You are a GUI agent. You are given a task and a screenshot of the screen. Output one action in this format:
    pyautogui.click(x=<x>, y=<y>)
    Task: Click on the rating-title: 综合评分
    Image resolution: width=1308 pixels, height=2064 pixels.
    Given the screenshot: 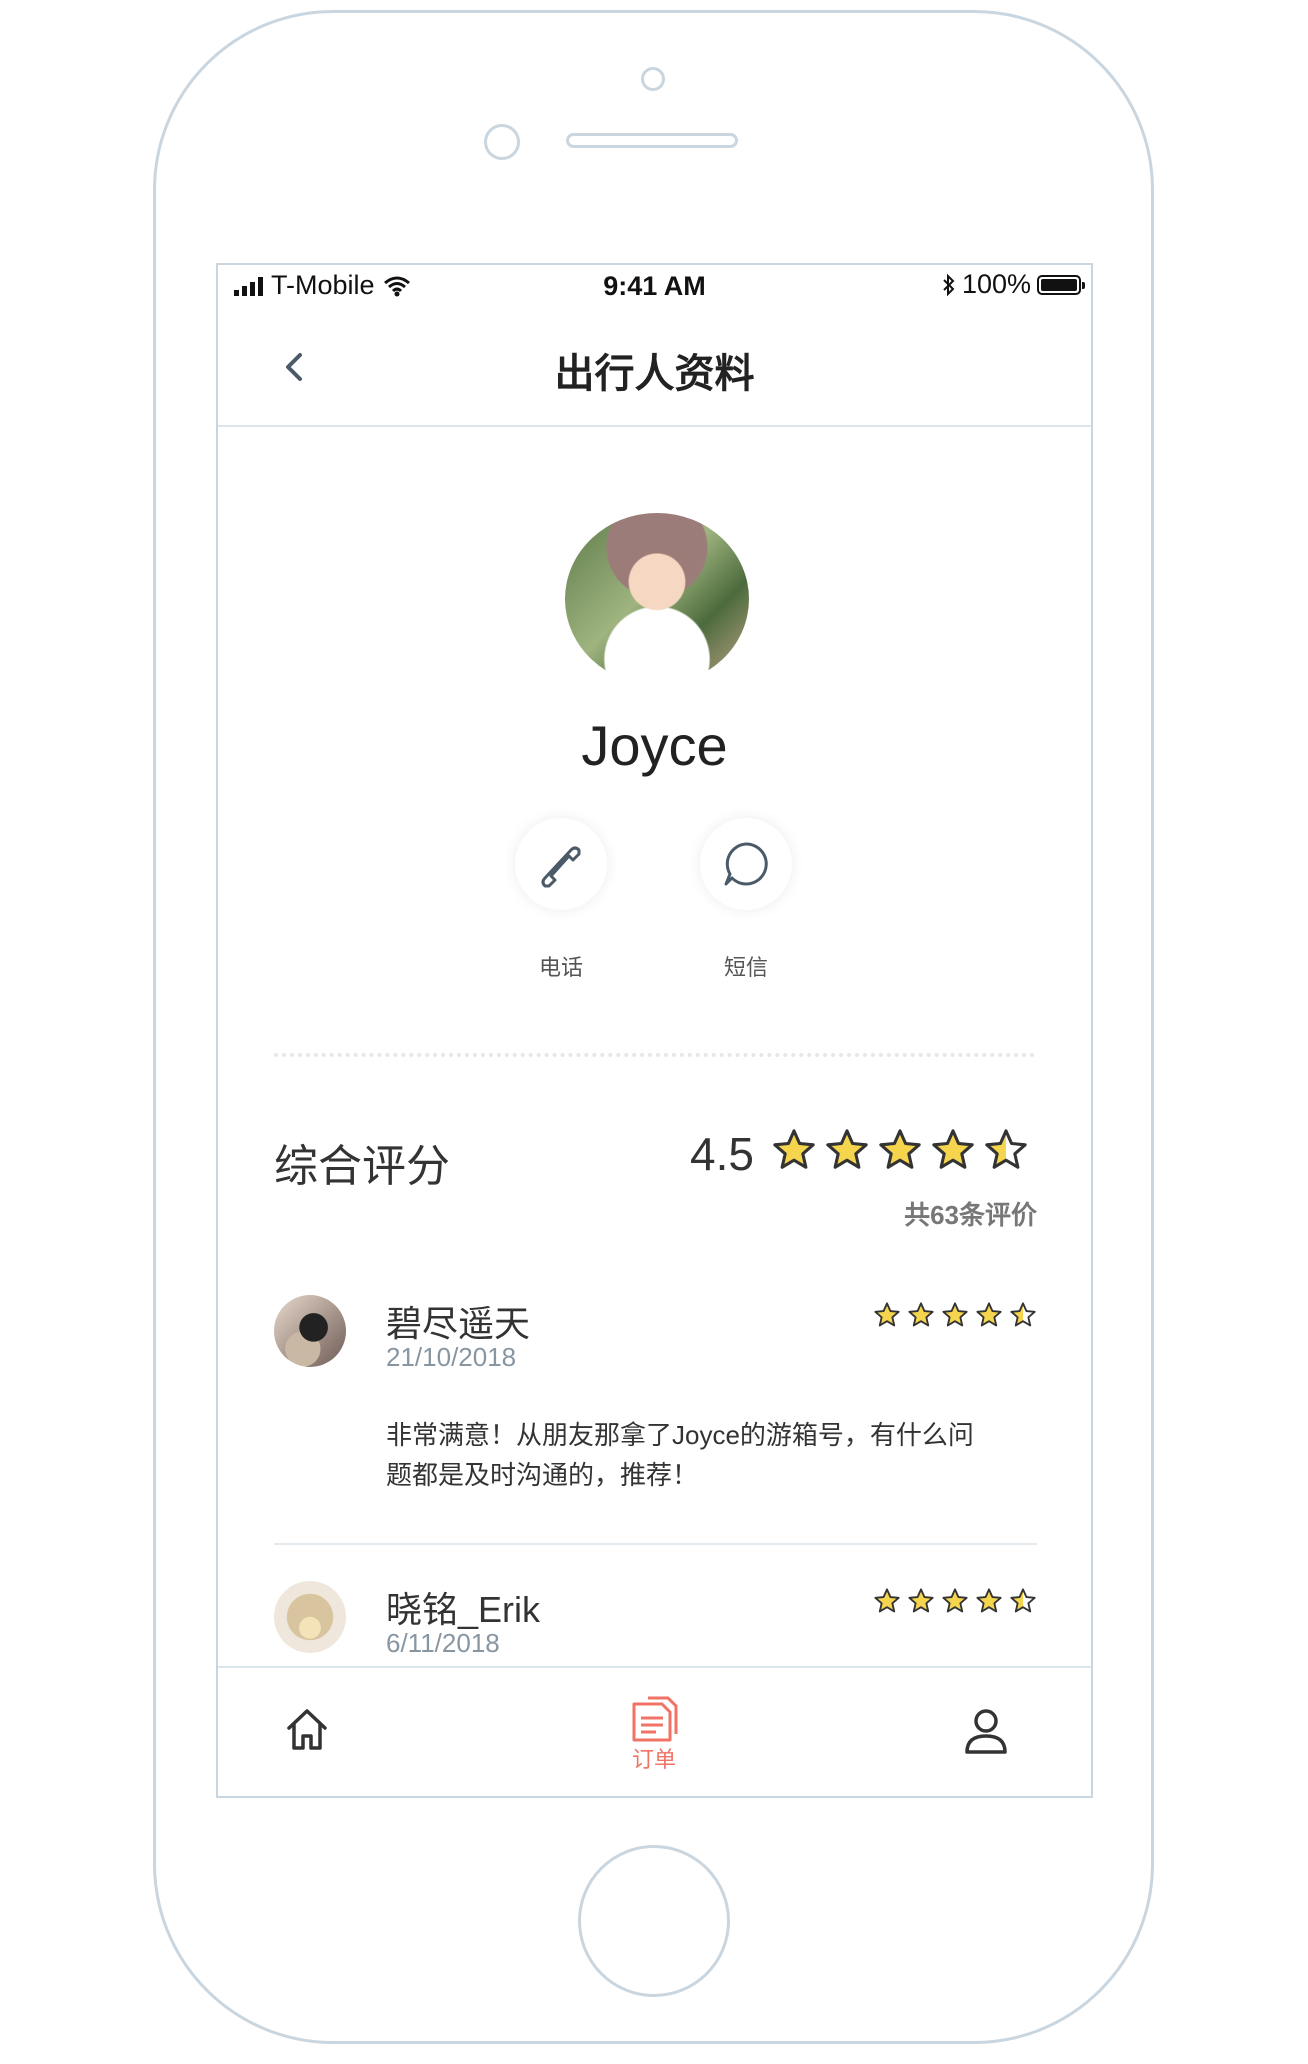 What is the action you would take?
    pyautogui.click(x=362, y=1166)
    